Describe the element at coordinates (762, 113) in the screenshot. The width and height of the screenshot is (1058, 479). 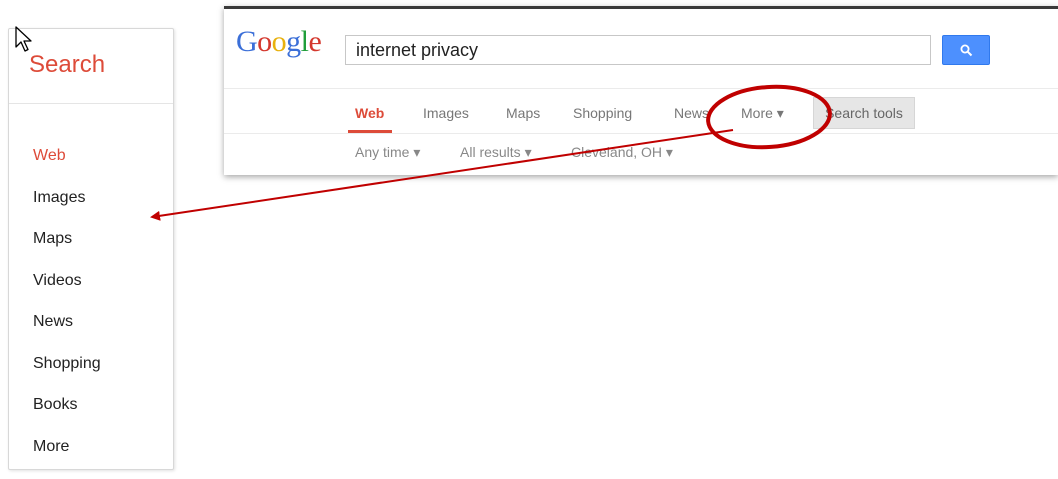
I see `tab-more: More ▾` at that location.